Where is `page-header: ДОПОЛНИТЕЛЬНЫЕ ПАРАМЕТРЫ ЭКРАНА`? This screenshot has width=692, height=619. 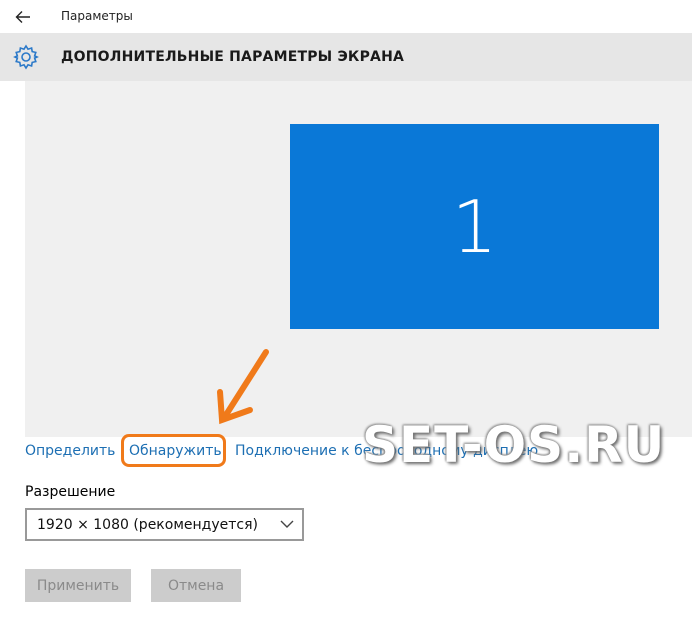
page-header: ДОПОЛНИТЕЛЬНЫЕ ПАРАМЕТРЫ ЭКРАНА is located at coordinates (346, 57).